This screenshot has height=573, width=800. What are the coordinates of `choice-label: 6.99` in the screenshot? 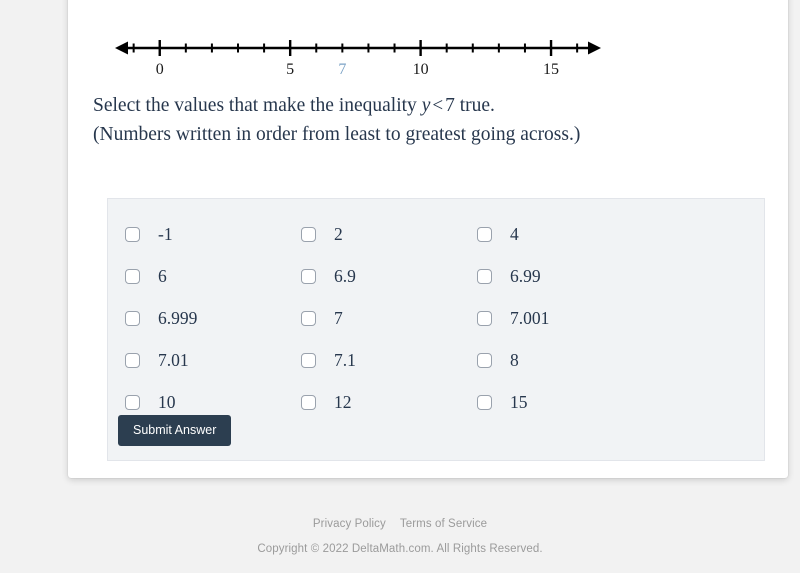 It's located at (525, 275).